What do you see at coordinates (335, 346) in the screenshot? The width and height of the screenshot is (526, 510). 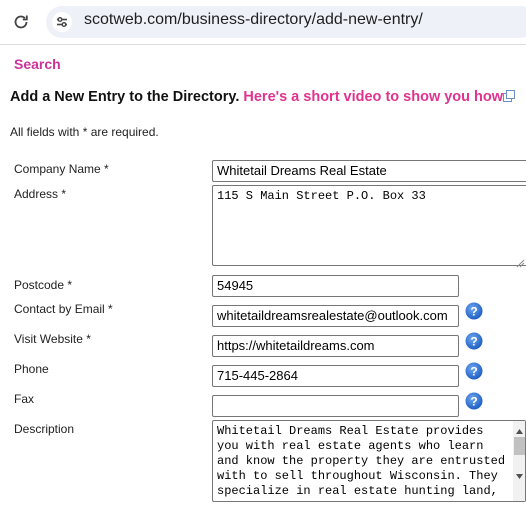 I see `website-input: https://whitetaildreams.com` at bounding box center [335, 346].